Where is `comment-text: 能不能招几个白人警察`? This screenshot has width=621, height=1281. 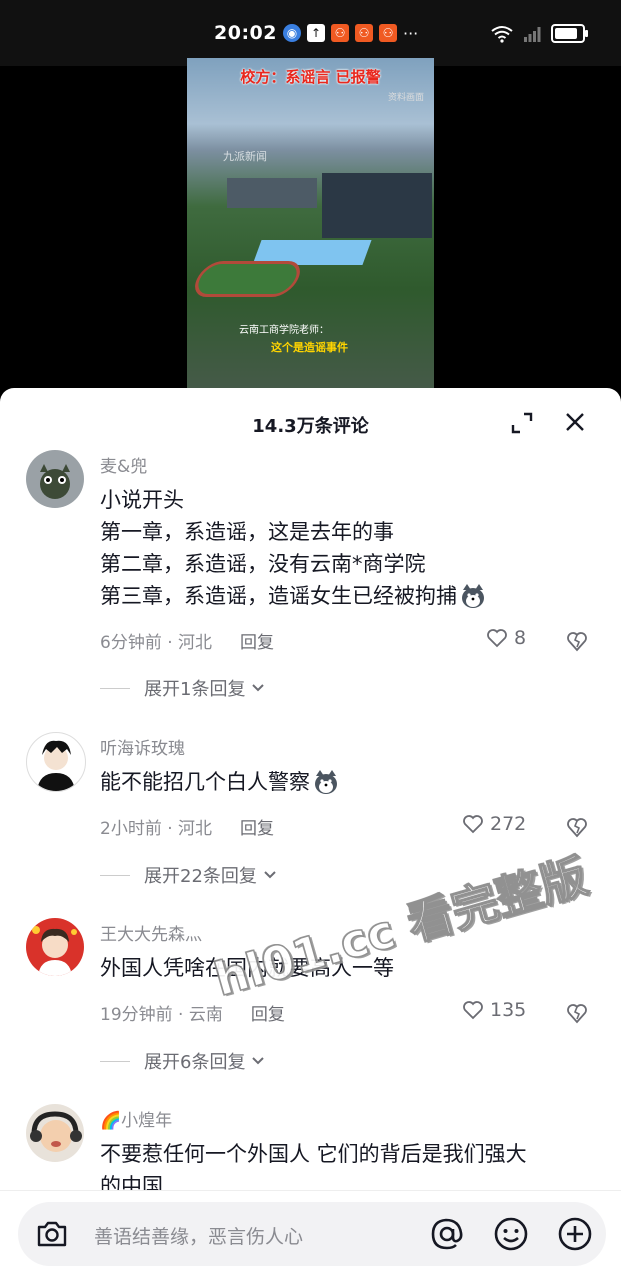
comment-text: 能不能招几个白人警察 is located at coordinates (345, 782).